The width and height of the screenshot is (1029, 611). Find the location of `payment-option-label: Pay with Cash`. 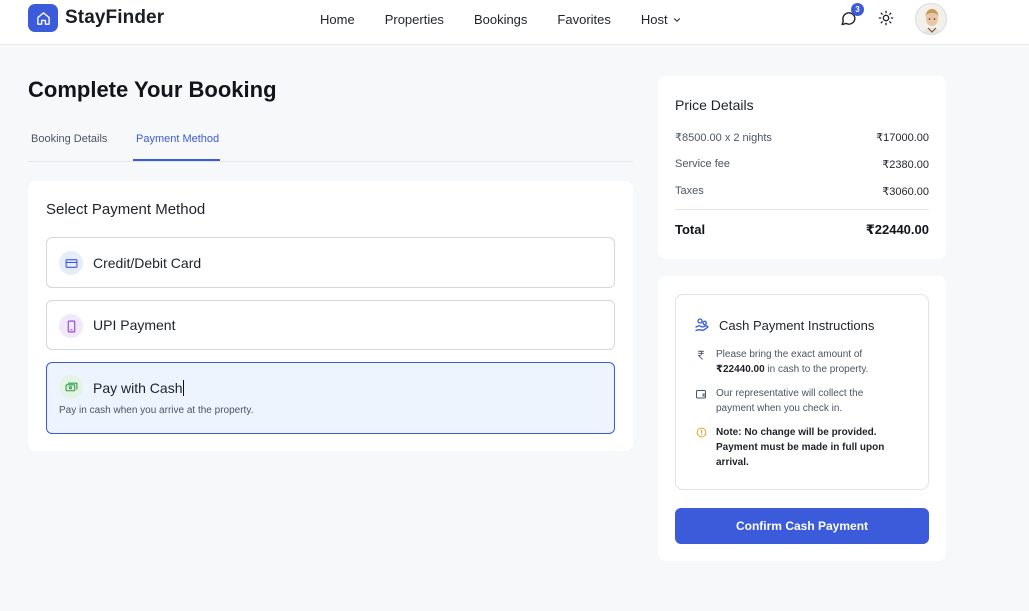

payment-option-label: Pay with Cash is located at coordinates (139, 388).